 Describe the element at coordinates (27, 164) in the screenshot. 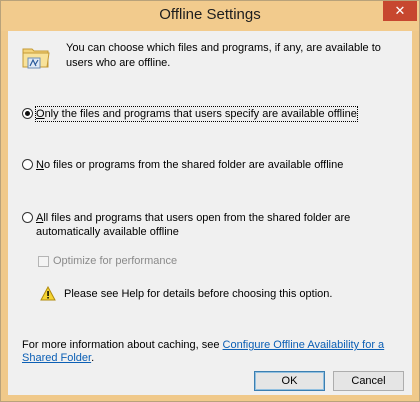

I see `radio-no-files` at that location.